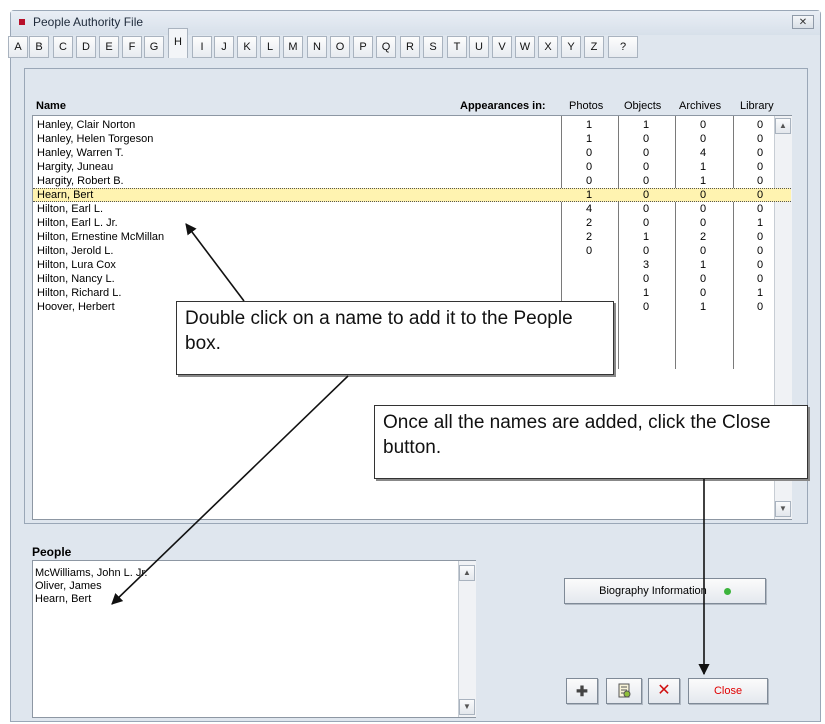 The image size is (825, 724). Describe the element at coordinates (68, 586) in the screenshot. I see `people-item: Oliver, James` at that location.